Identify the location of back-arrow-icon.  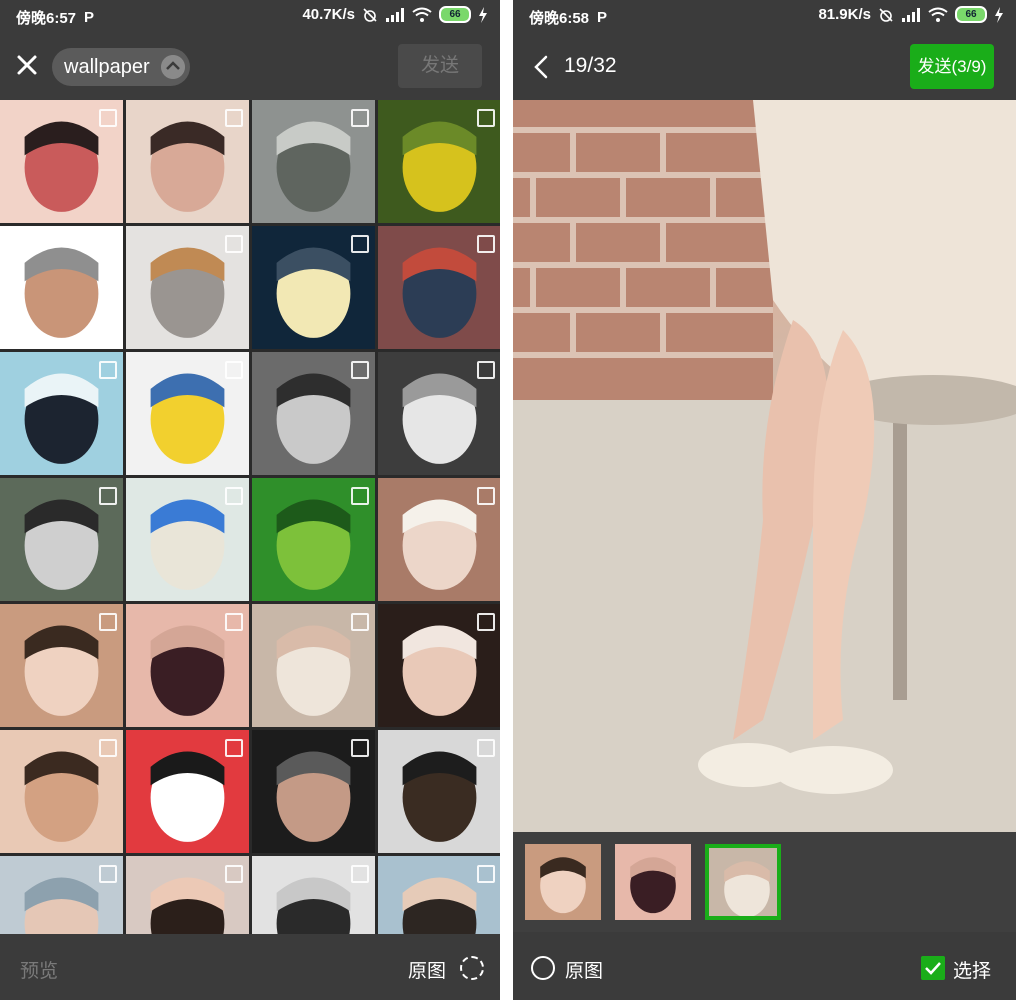
(541, 67).